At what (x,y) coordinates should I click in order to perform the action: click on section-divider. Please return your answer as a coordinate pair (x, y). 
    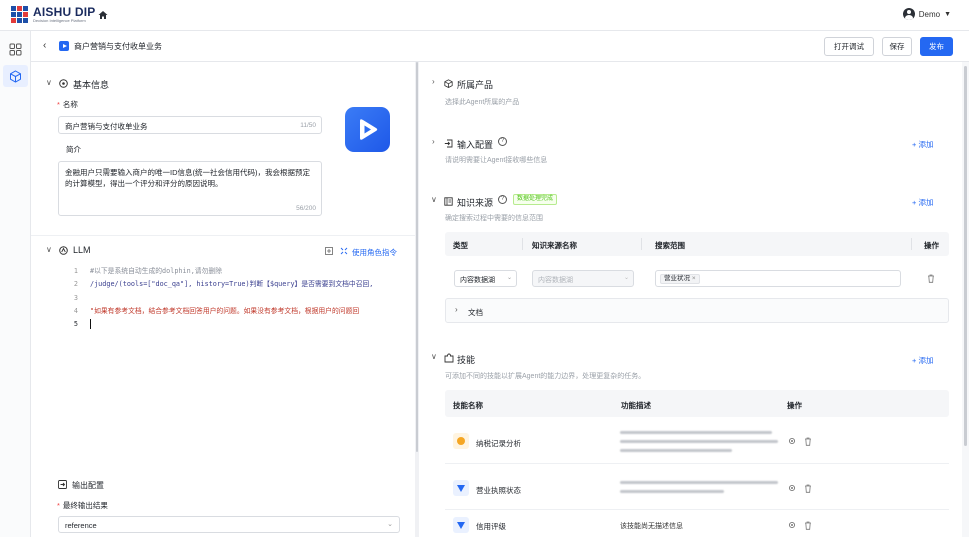
    Looking at the image, I should click on (224, 235).